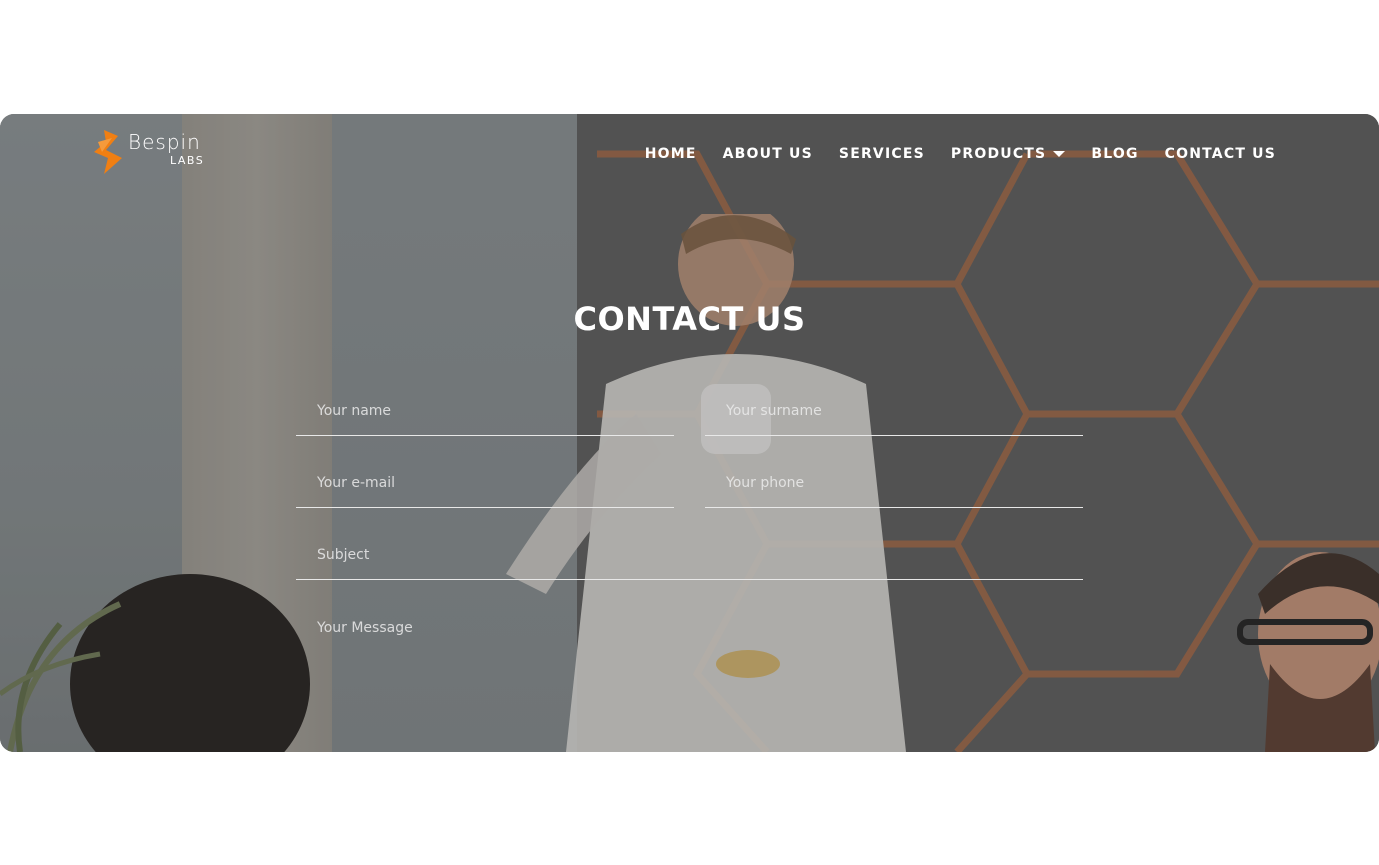 The width and height of the screenshot is (1379, 865). Describe the element at coordinates (894, 411) in the screenshot. I see `surname-field` at that location.